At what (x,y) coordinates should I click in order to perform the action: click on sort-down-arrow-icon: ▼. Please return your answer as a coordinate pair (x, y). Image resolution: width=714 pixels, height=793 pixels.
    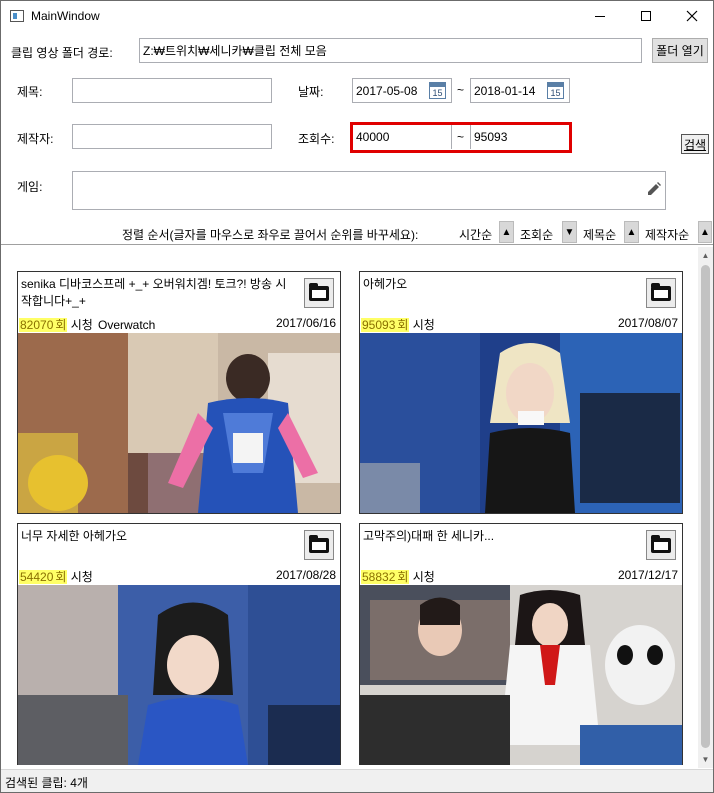
    Looking at the image, I should click on (569, 232).